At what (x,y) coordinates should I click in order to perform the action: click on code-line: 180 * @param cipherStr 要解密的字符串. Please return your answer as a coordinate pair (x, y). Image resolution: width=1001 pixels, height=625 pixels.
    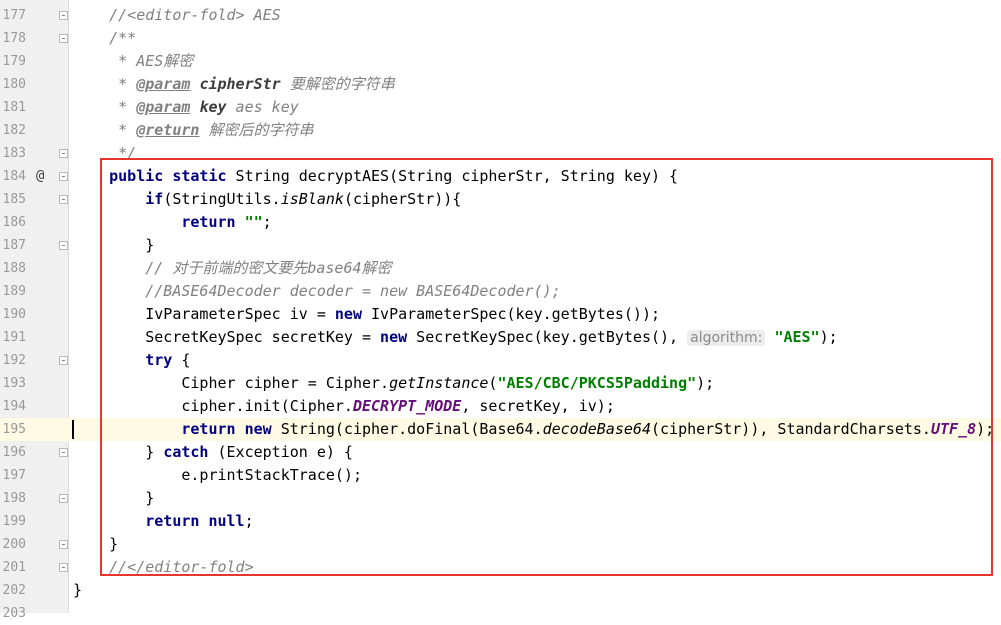
    Looking at the image, I should click on (500, 84).